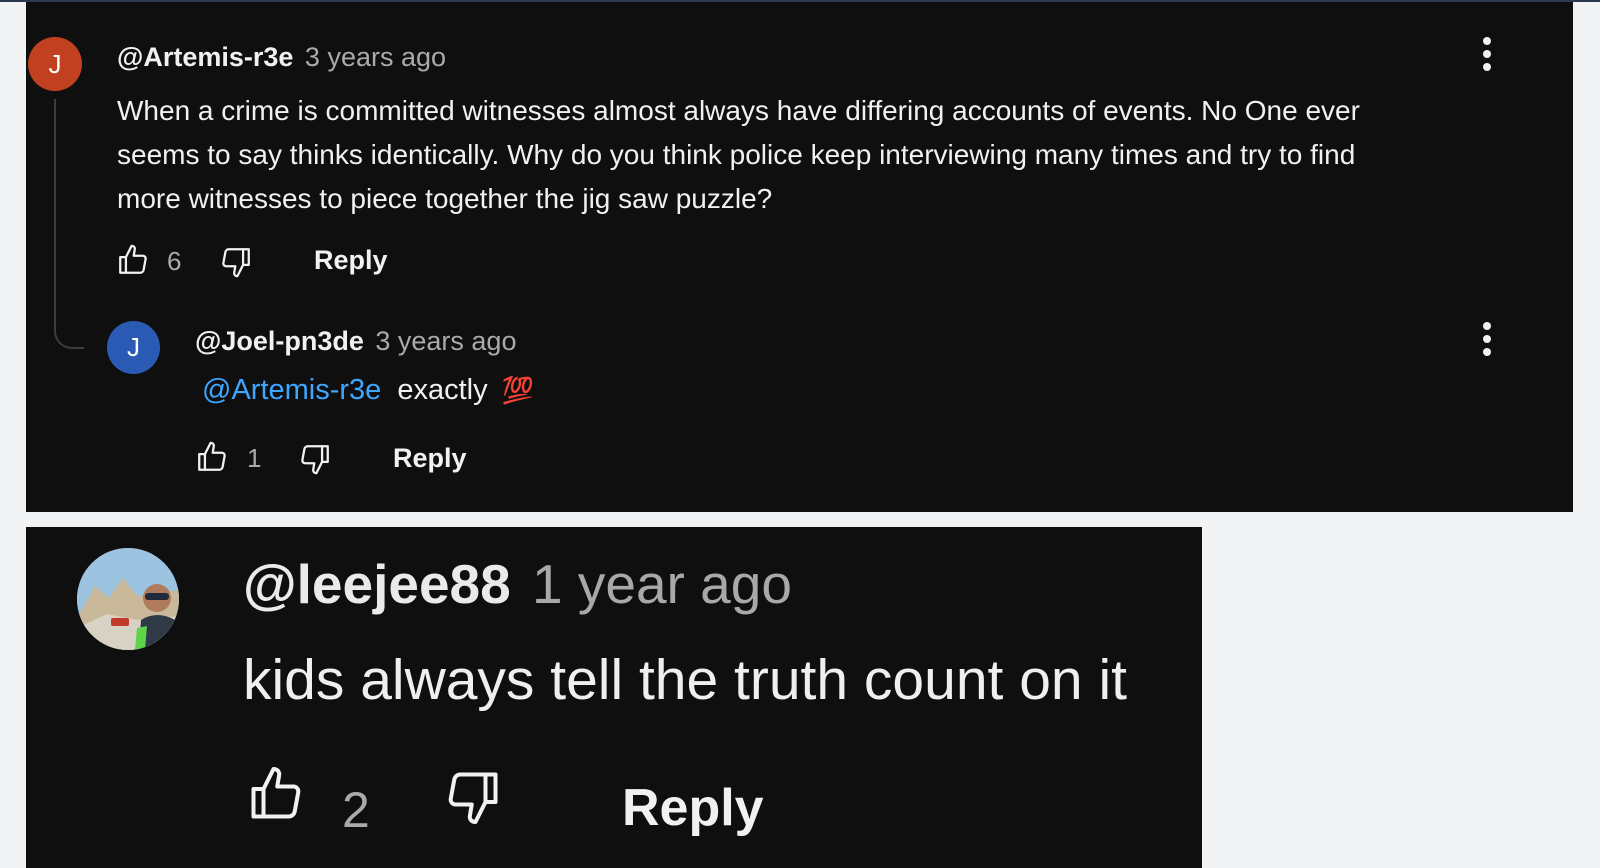 The height and width of the screenshot is (868, 1600). I want to click on mention-link: @Artemis-r3e, so click(291, 390).